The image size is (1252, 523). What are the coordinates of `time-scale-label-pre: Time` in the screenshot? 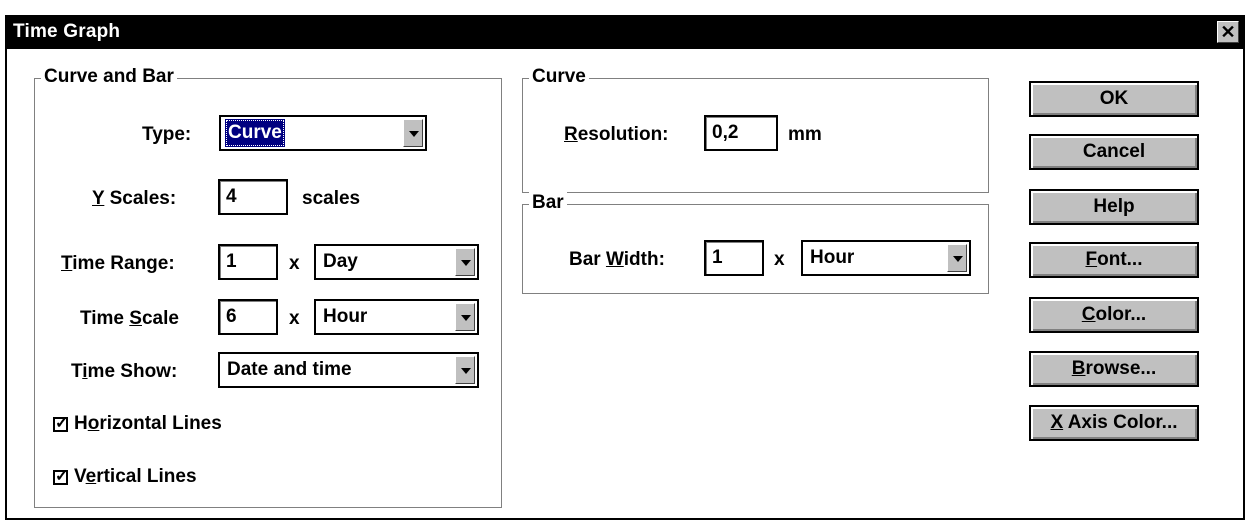 It's located at (105, 318).